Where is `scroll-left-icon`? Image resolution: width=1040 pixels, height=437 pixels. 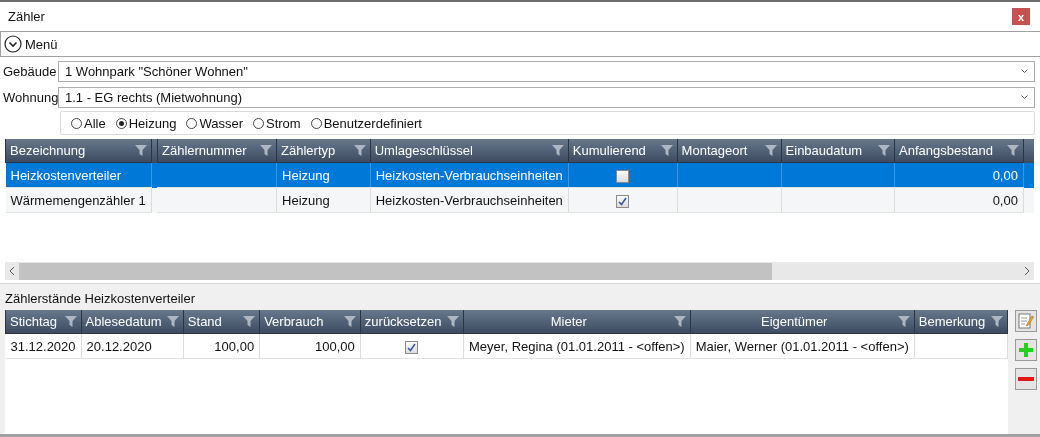
scroll-left-icon is located at coordinates (12, 271).